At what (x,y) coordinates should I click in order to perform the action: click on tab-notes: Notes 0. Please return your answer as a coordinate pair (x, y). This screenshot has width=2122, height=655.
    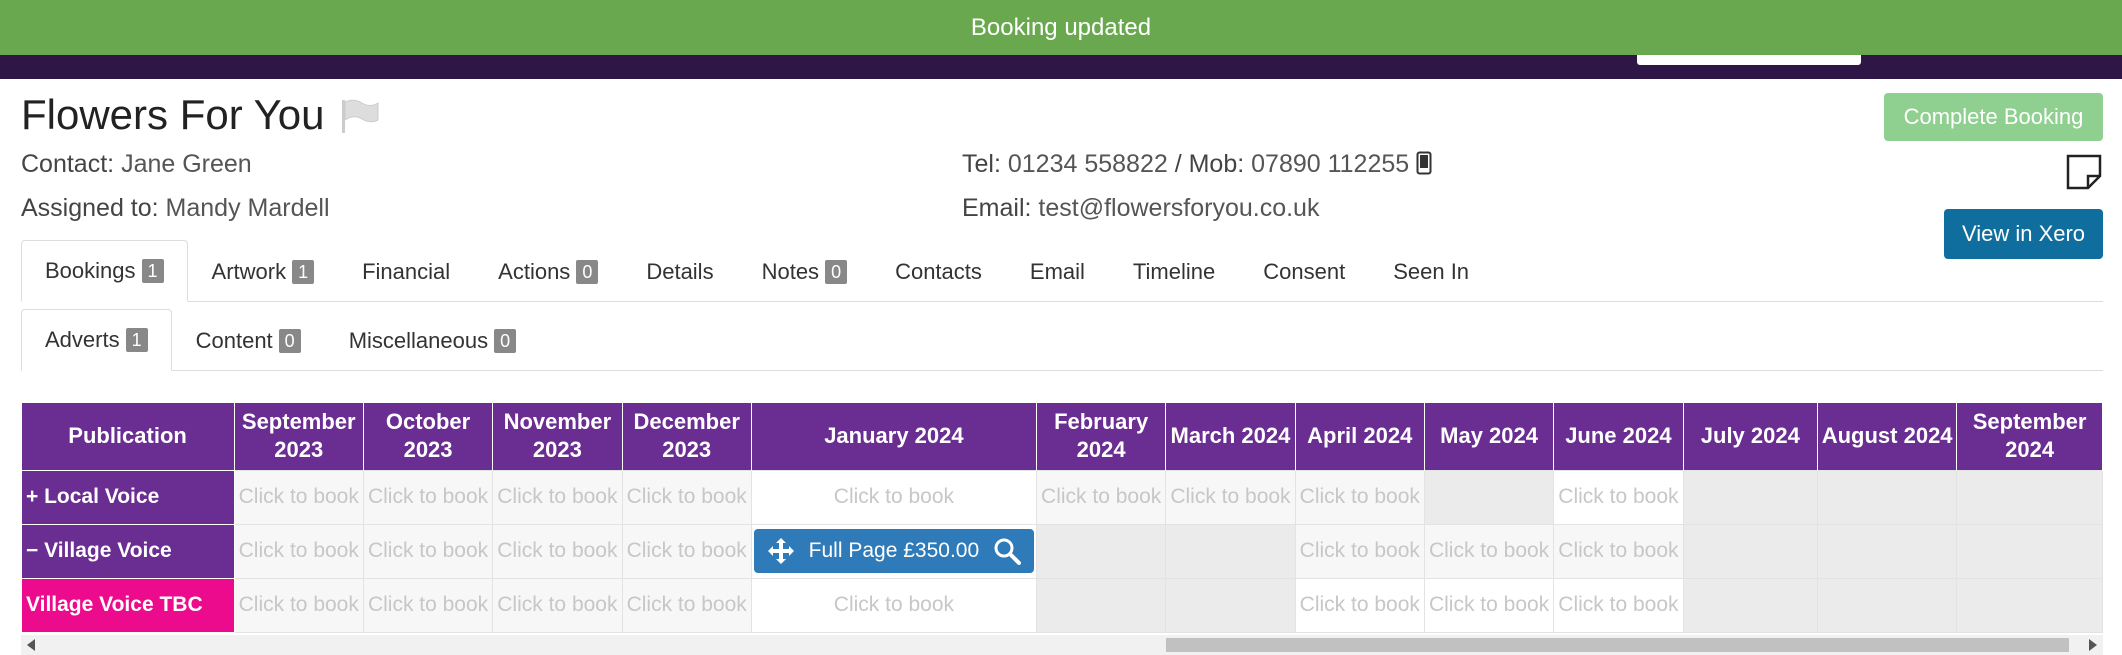
    Looking at the image, I should click on (805, 271).